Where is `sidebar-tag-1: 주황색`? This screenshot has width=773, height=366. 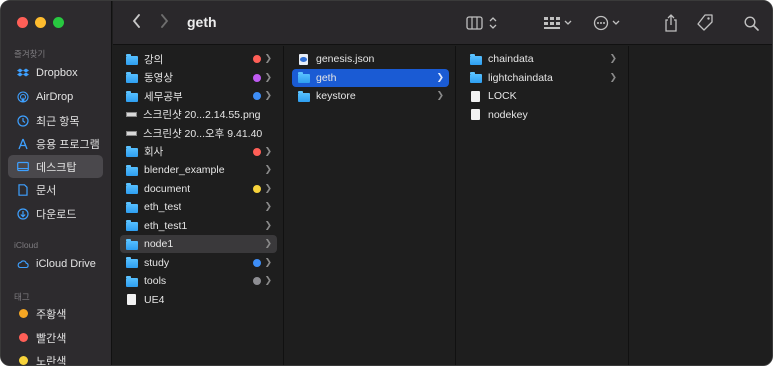
sidebar-tag-1: 주황색 is located at coordinates (55, 313).